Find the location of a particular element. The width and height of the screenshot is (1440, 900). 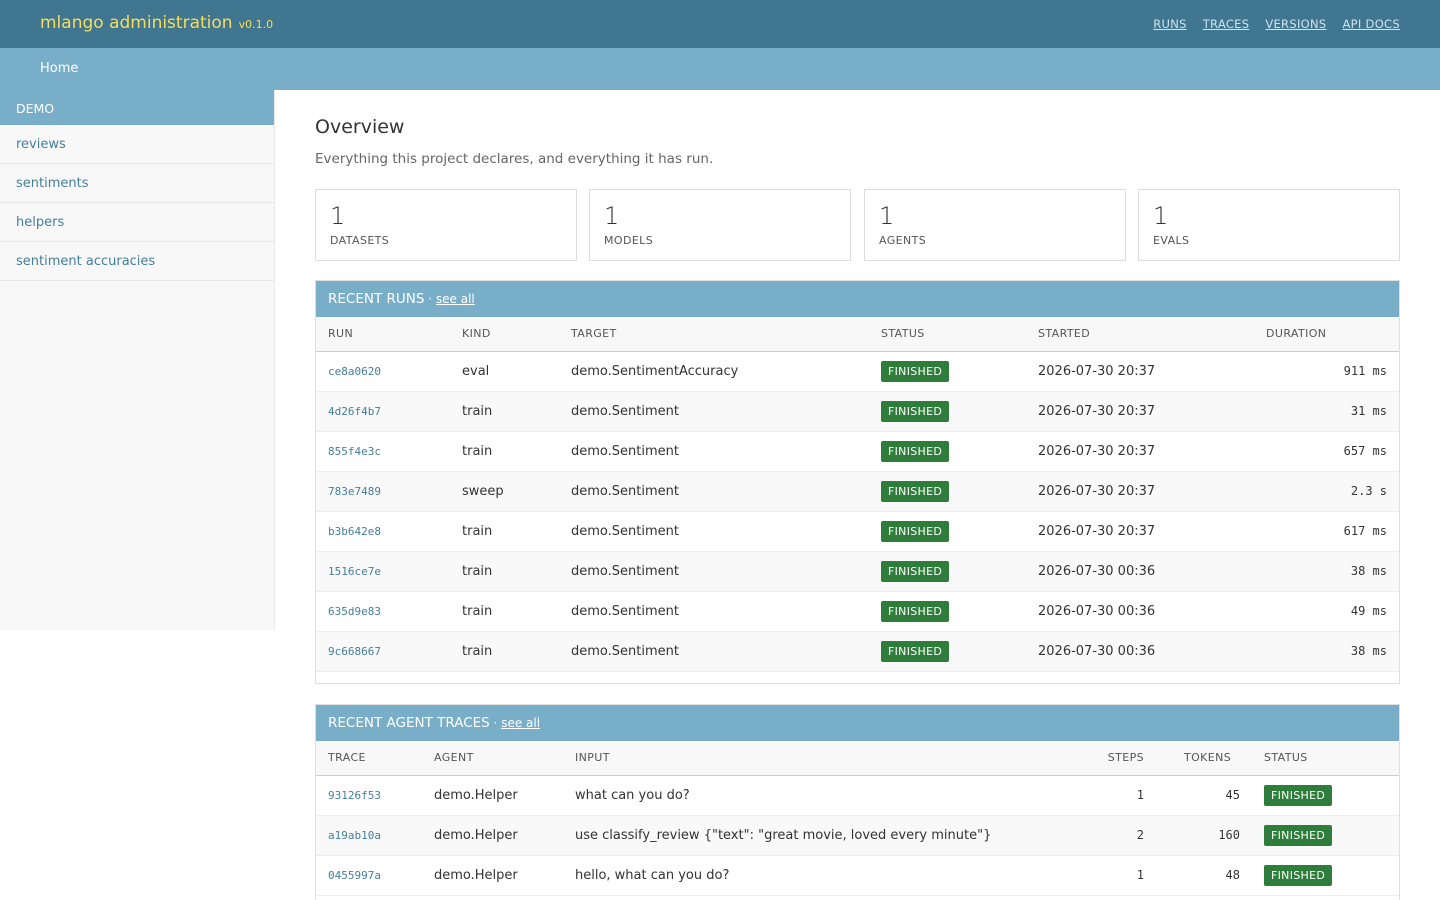

column-header: RUN is located at coordinates (383, 334).